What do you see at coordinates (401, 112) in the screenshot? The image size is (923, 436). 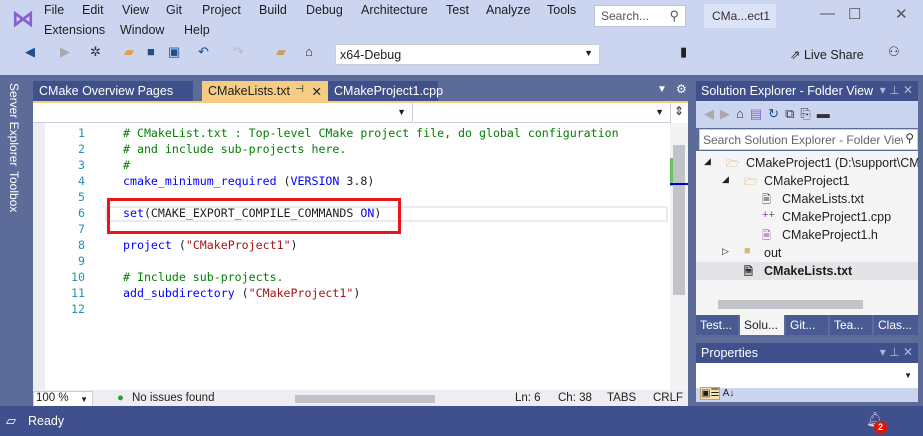 I see `chevron-down-icon: ▼` at bounding box center [401, 112].